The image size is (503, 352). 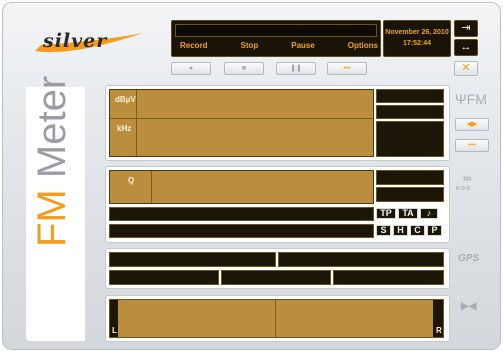 What do you see at coordinates (408, 213) in the screenshot?
I see `ta-flag: TA` at bounding box center [408, 213].